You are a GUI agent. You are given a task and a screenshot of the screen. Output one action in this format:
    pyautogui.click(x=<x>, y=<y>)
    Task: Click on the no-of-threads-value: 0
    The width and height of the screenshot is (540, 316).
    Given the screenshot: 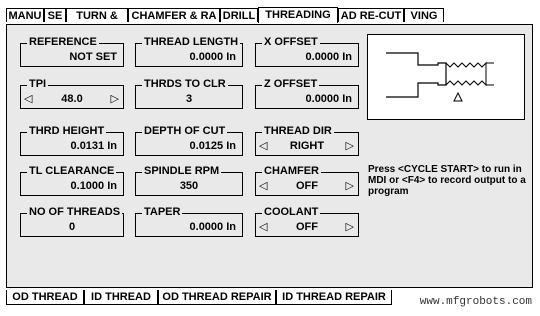 What is the action you would take?
    pyautogui.click(x=72, y=227)
    